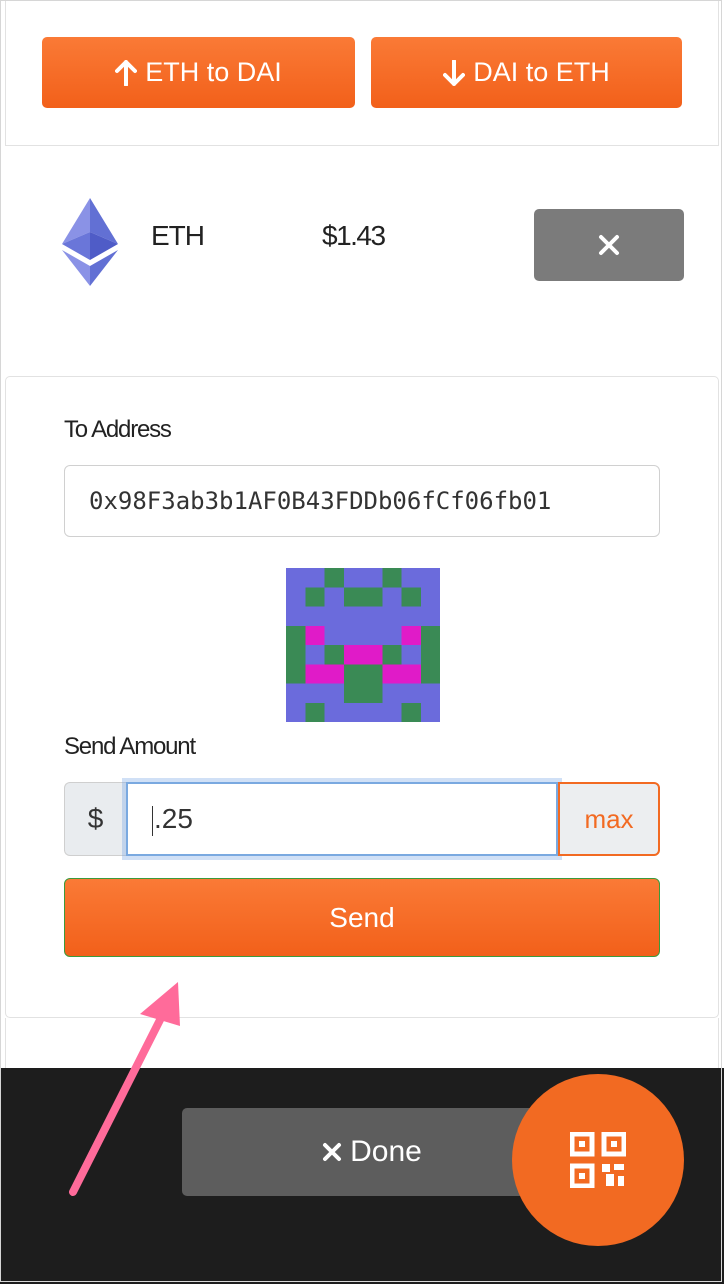 This screenshot has height=1284, width=724. What do you see at coordinates (454, 72) in the screenshot?
I see `arrow-down-icon` at bounding box center [454, 72].